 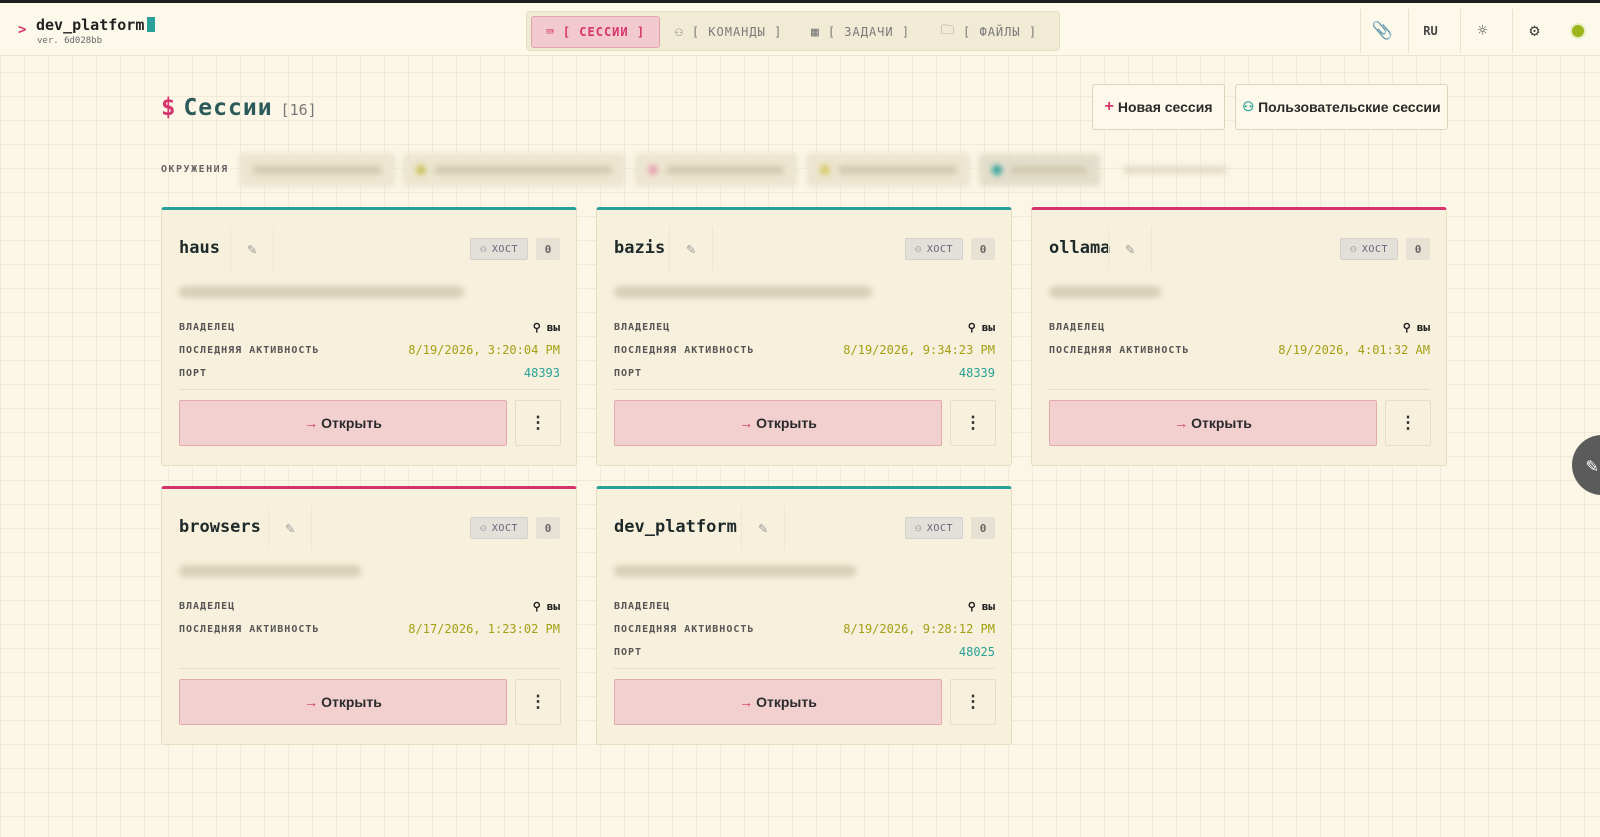 I want to click on pencil-icon: ✎, so click(x=252, y=249).